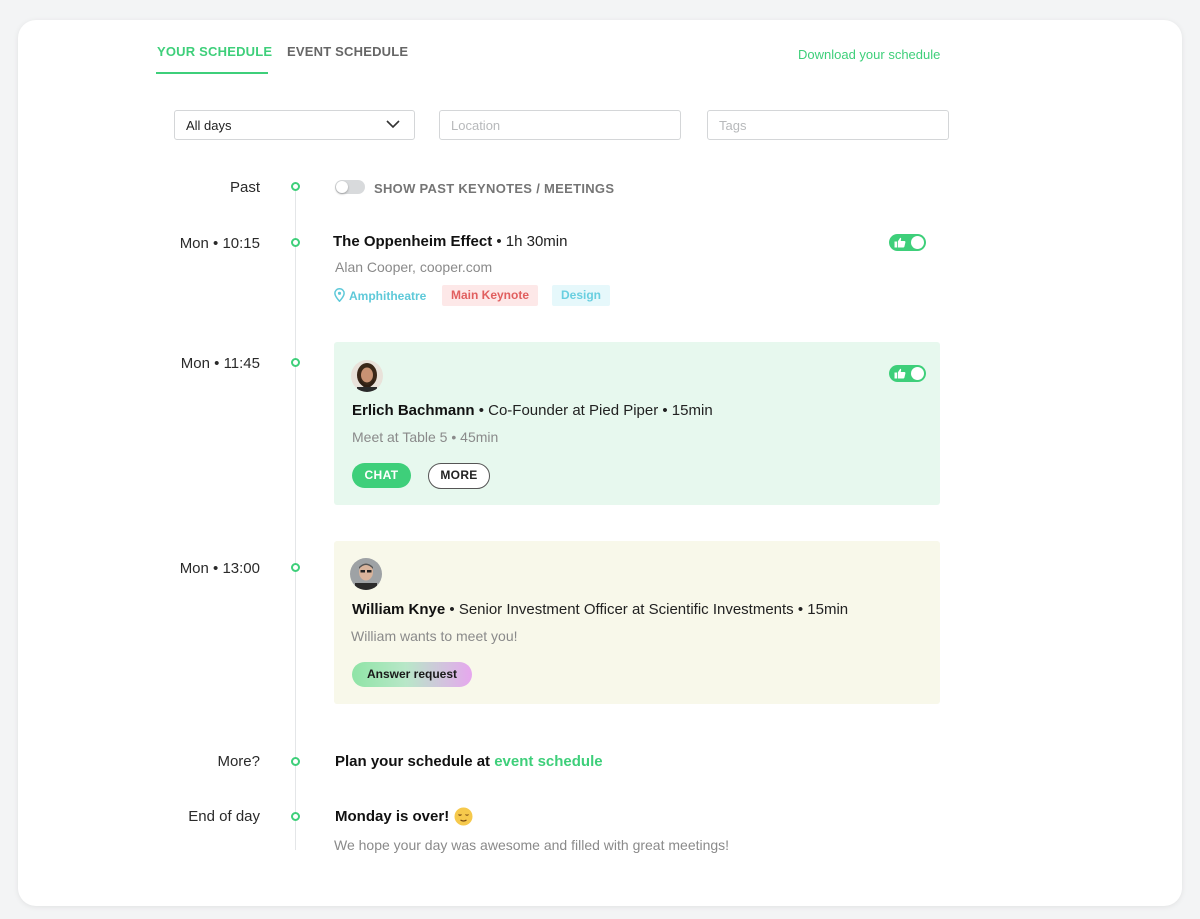  I want to click on meeting-2-sub: William wants to meet you!, so click(434, 636).